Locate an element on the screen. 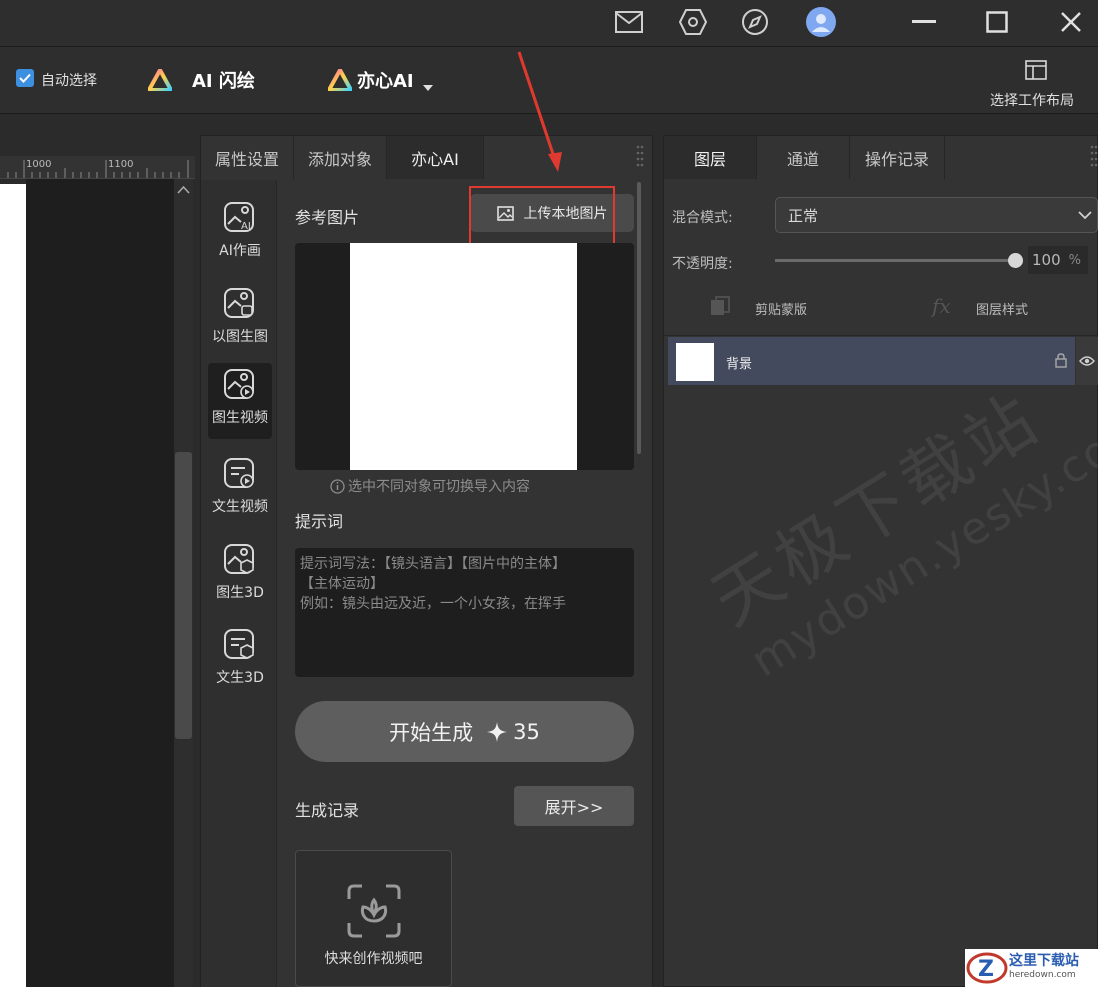 This screenshot has width=1098, height=987. opacity-input: 100 % is located at coordinates (1058, 260).